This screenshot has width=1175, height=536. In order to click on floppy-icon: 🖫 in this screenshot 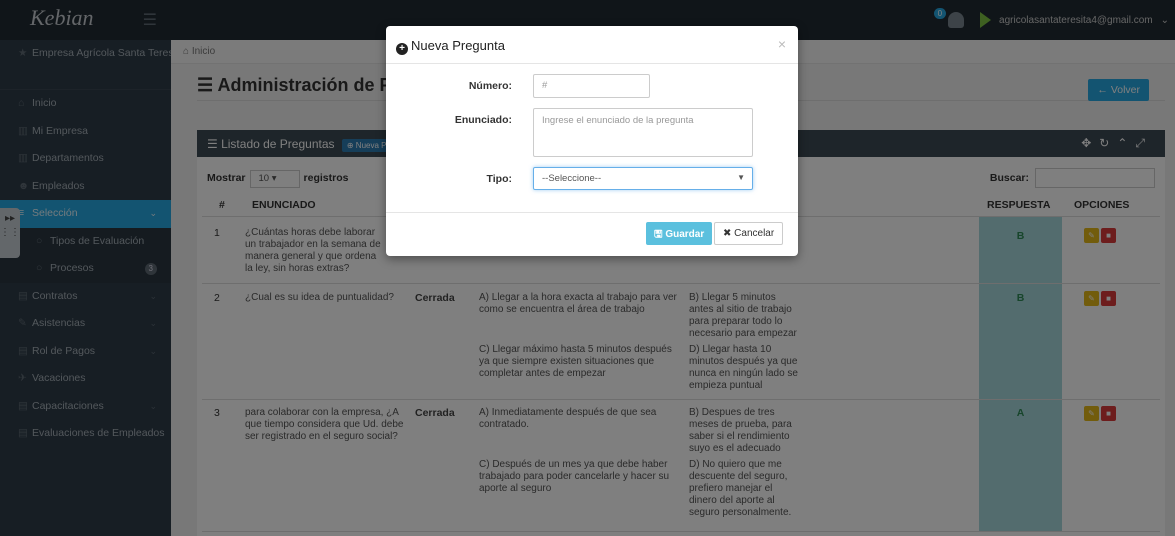, I will do `click(660, 234)`.